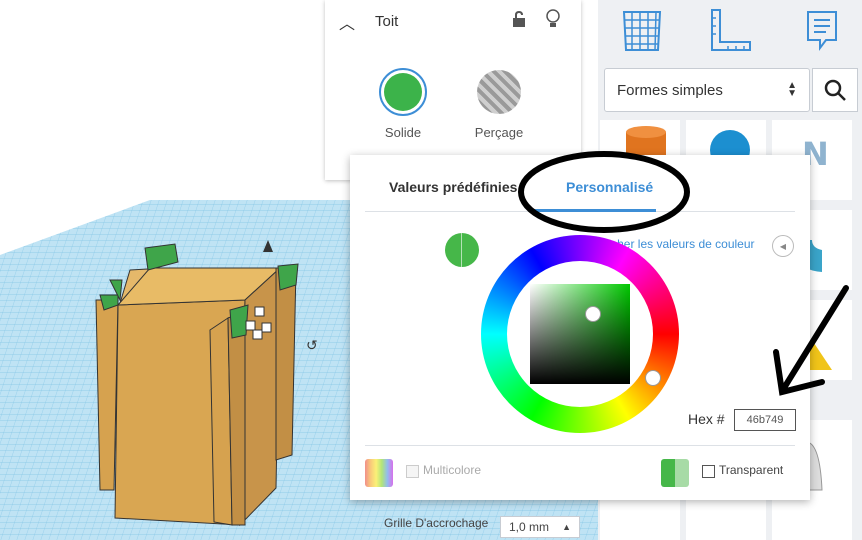 This screenshot has height=540, width=862. Describe the element at coordinates (553, 19) in the screenshot. I see `lightbulb-icon` at that location.